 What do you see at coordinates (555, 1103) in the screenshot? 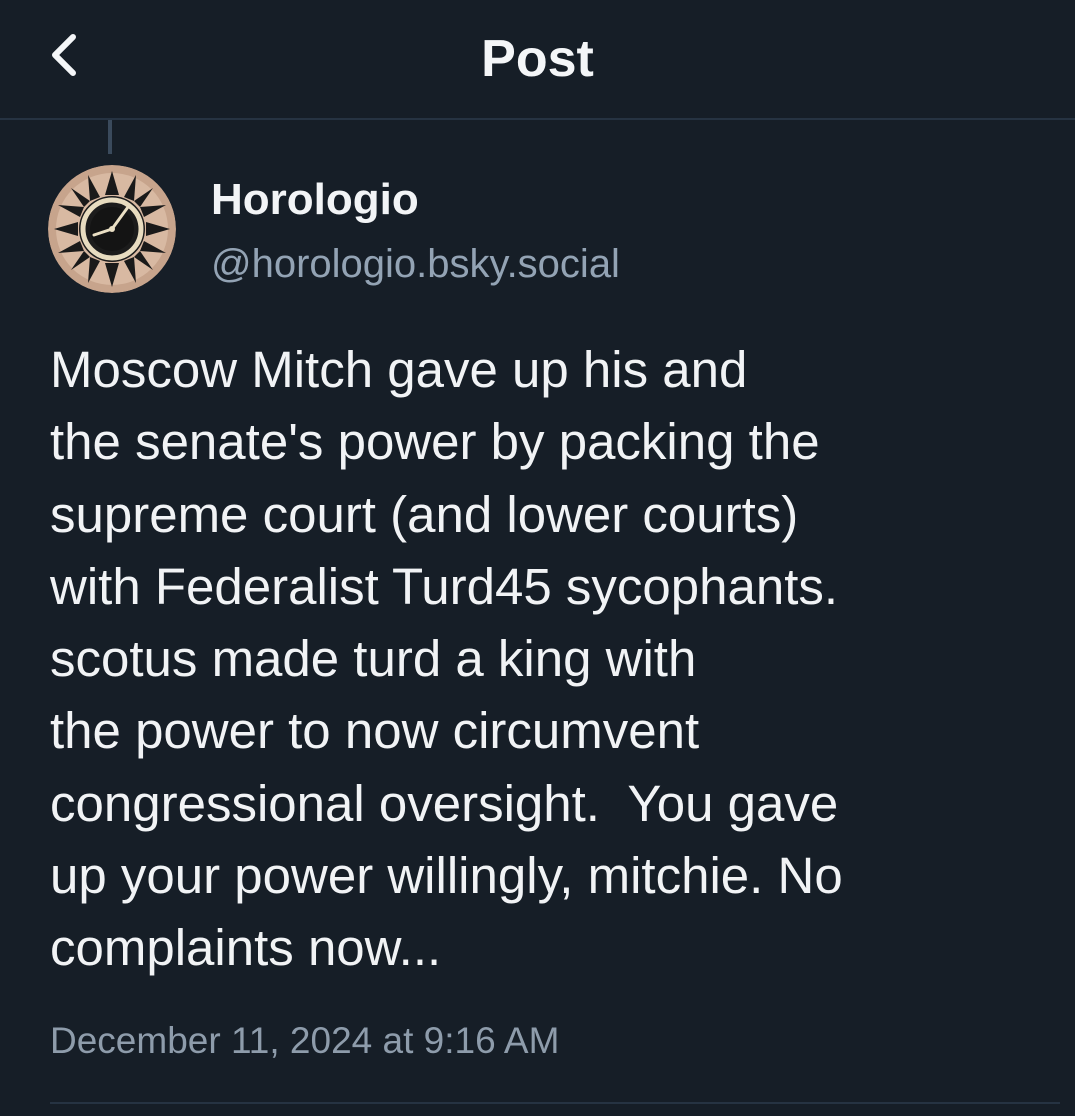
I see `divider` at bounding box center [555, 1103].